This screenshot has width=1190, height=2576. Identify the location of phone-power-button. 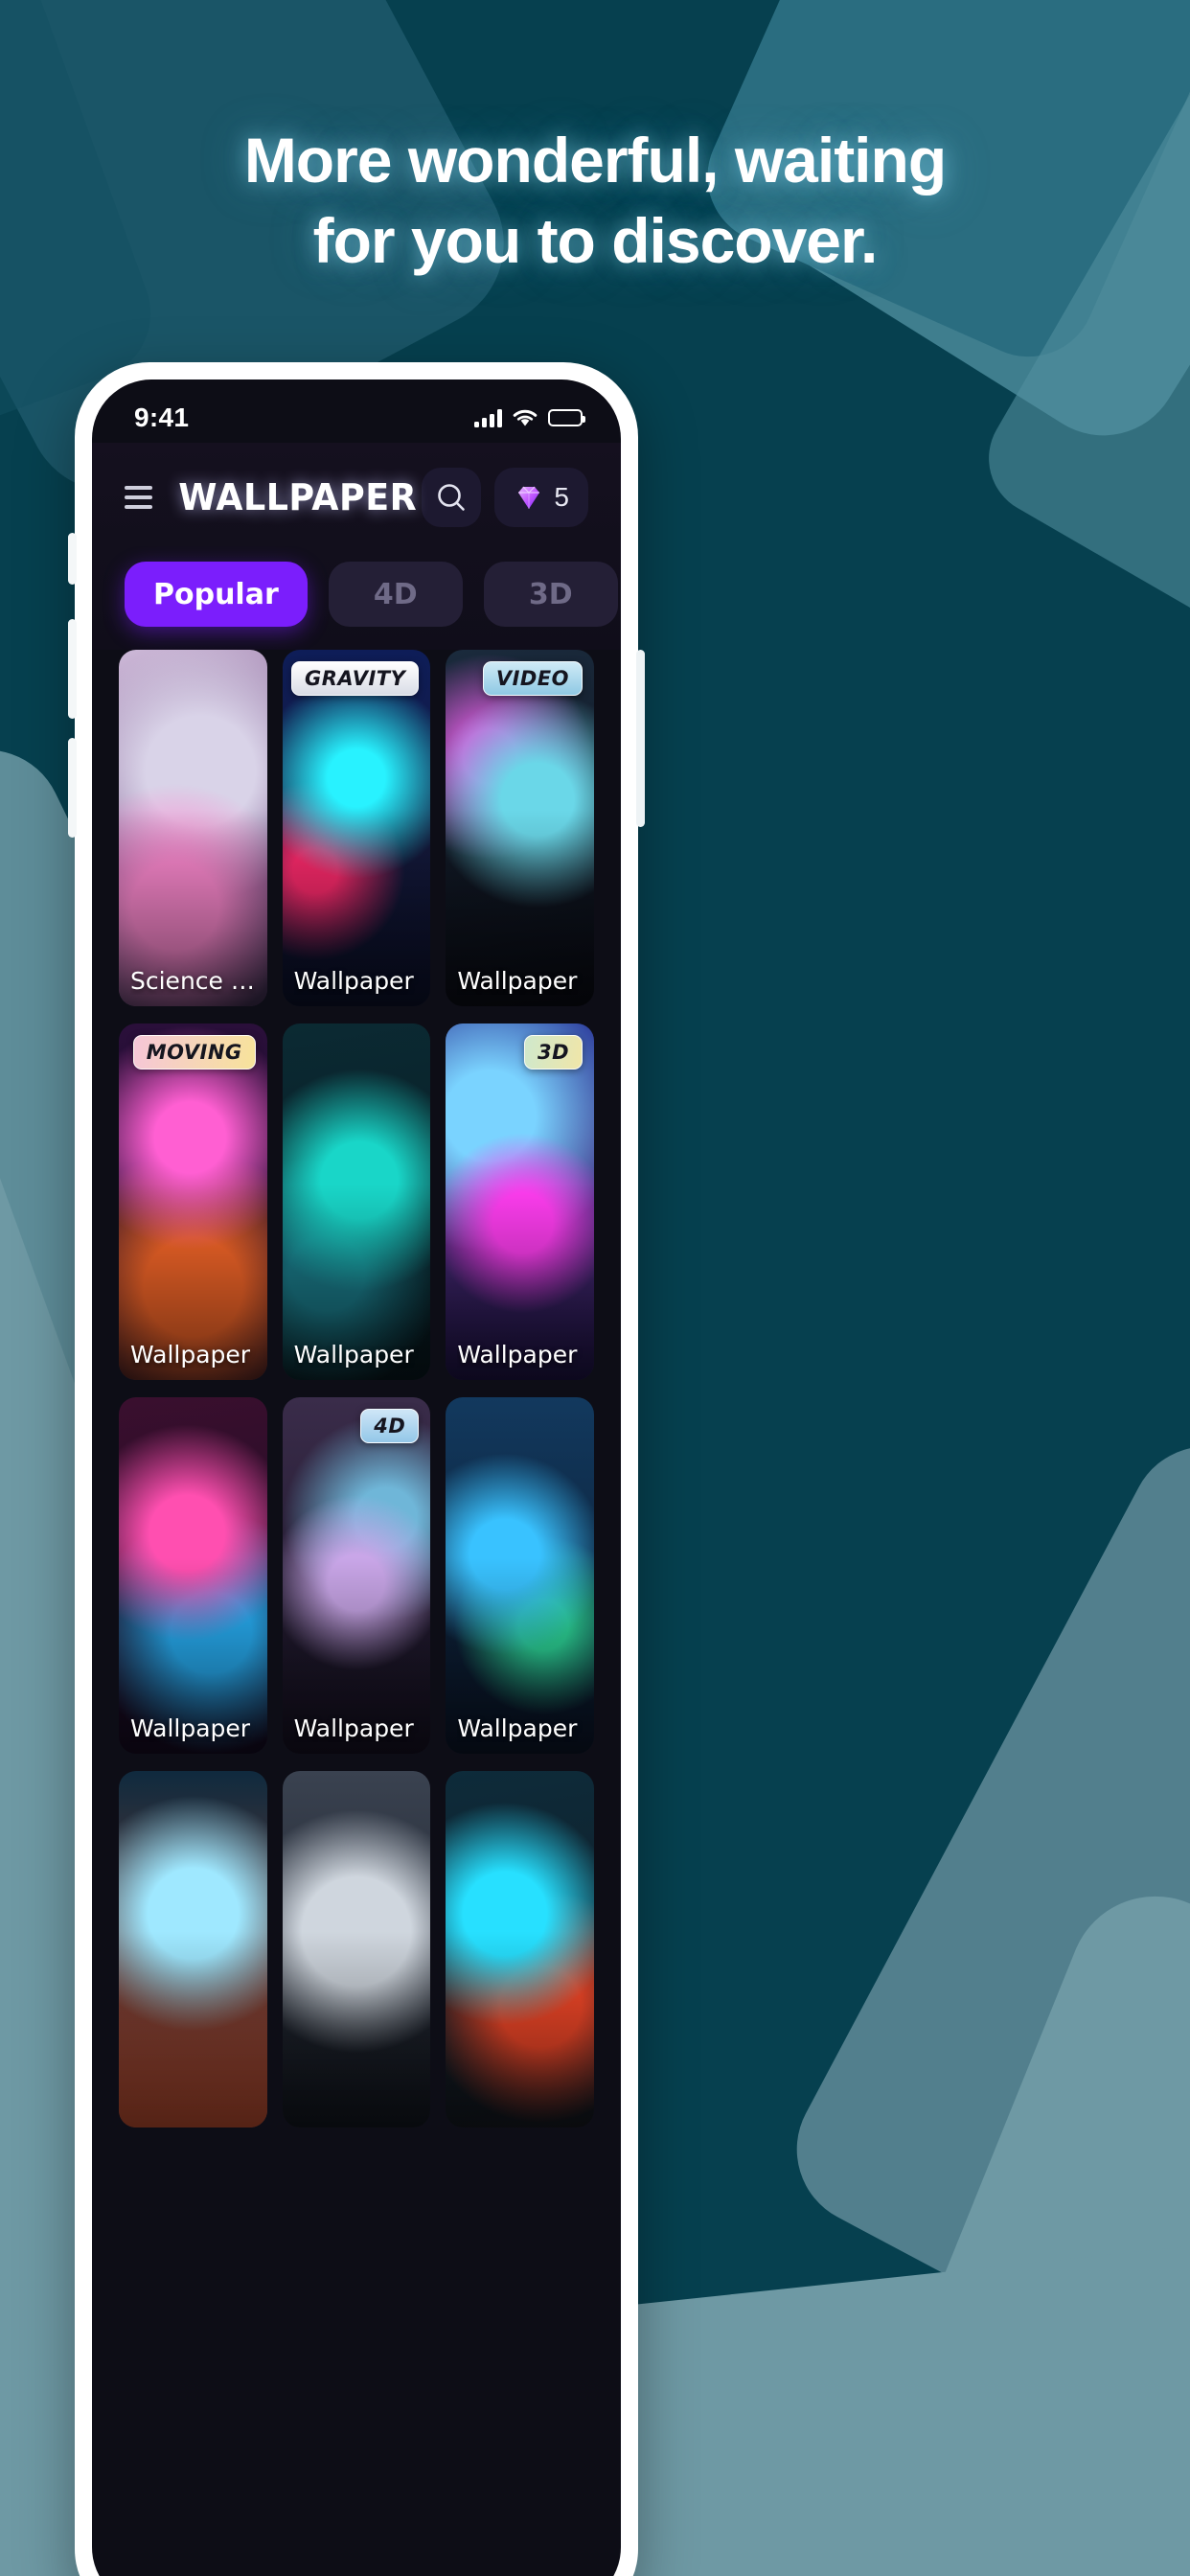
(640, 738).